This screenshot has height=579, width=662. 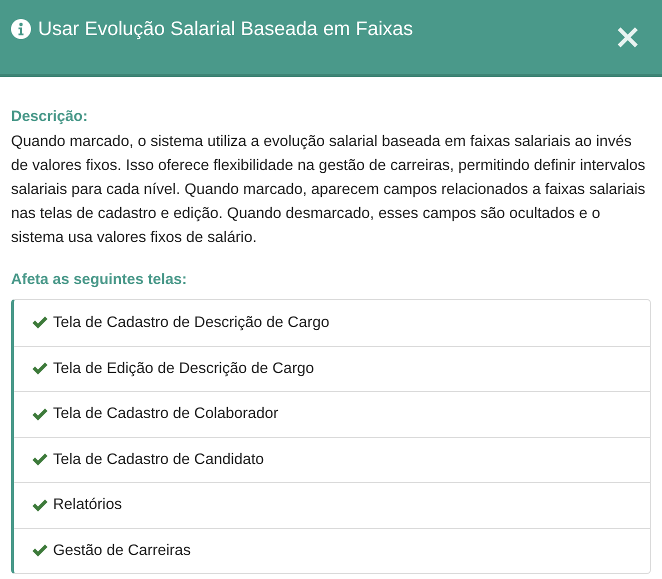 I want to click on dialog-title: Usar Evolução Salarial Baseada em Faixas, so click(x=226, y=29).